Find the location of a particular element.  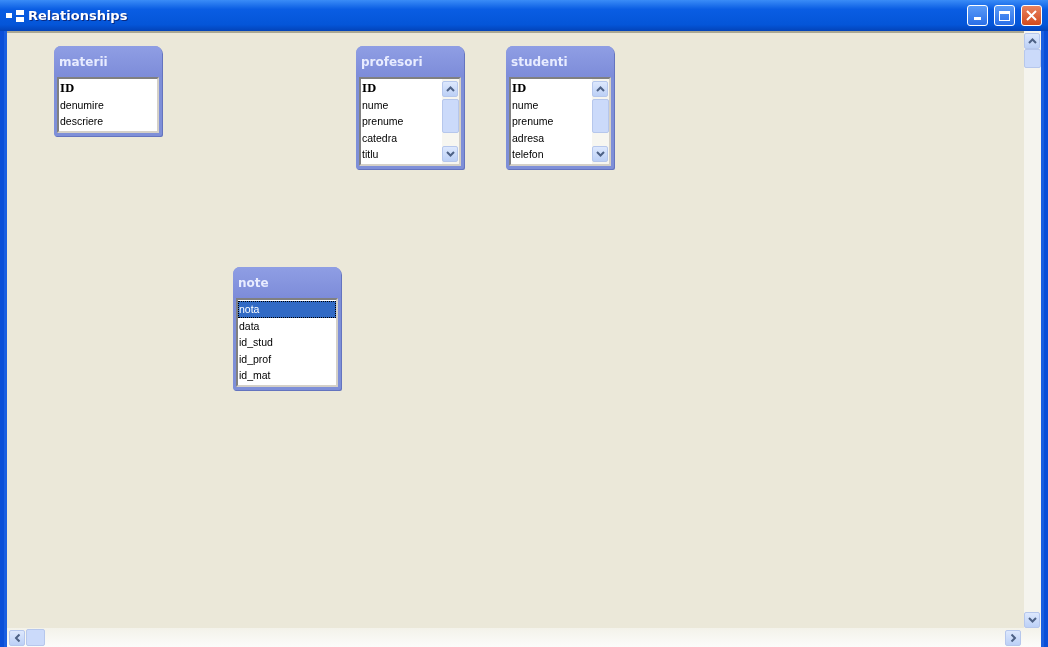

maximize-button is located at coordinates (1004, 15).